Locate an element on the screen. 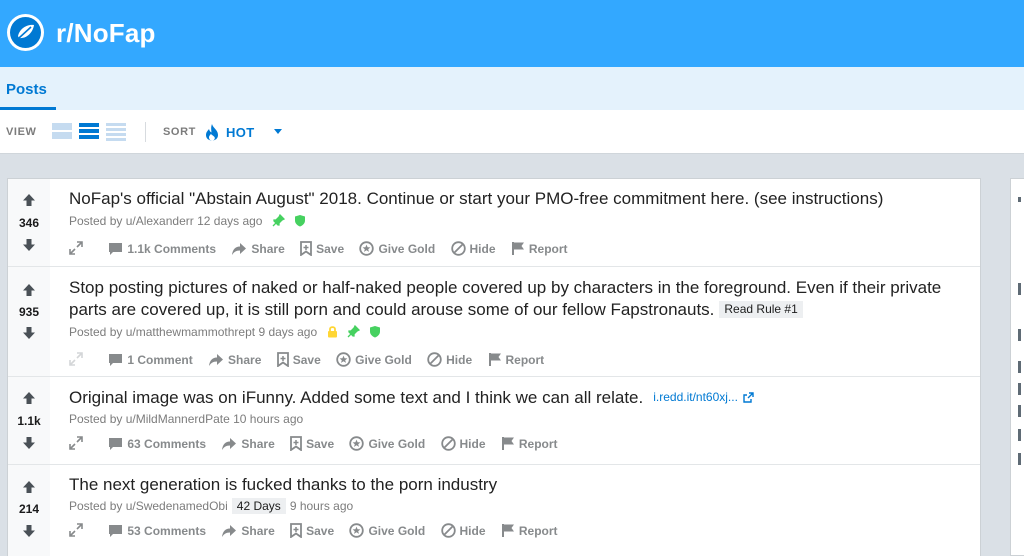 The image size is (1024, 556). post-author: u/MildMannerdPate is located at coordinates (178, 419).